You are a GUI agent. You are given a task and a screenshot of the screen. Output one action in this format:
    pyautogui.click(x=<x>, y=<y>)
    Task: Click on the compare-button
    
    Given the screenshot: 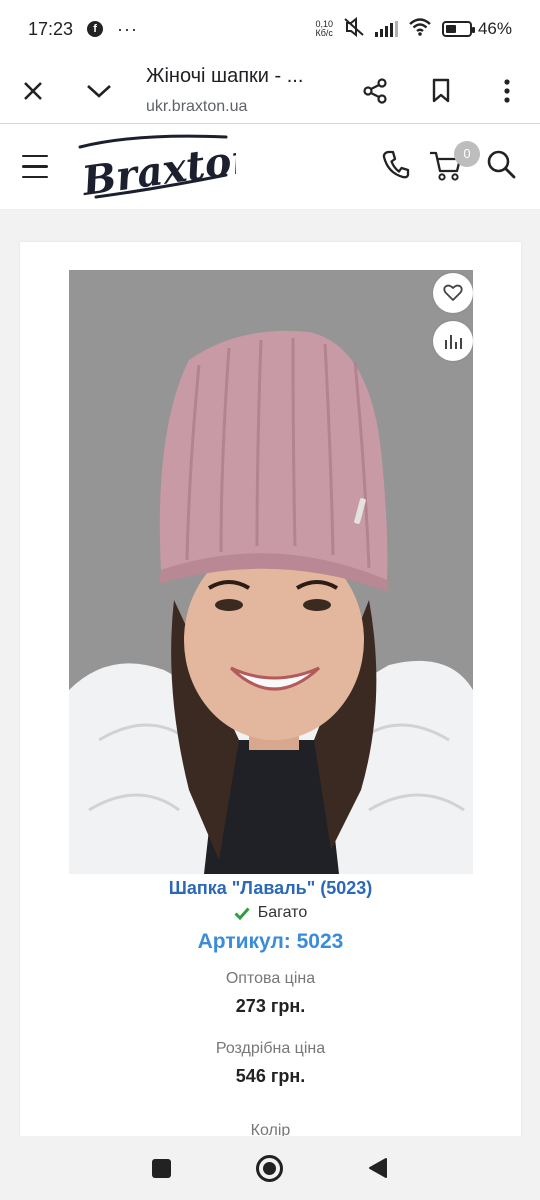 What is the action you would take?
    pyautogui.click(x=453, y=341)
    